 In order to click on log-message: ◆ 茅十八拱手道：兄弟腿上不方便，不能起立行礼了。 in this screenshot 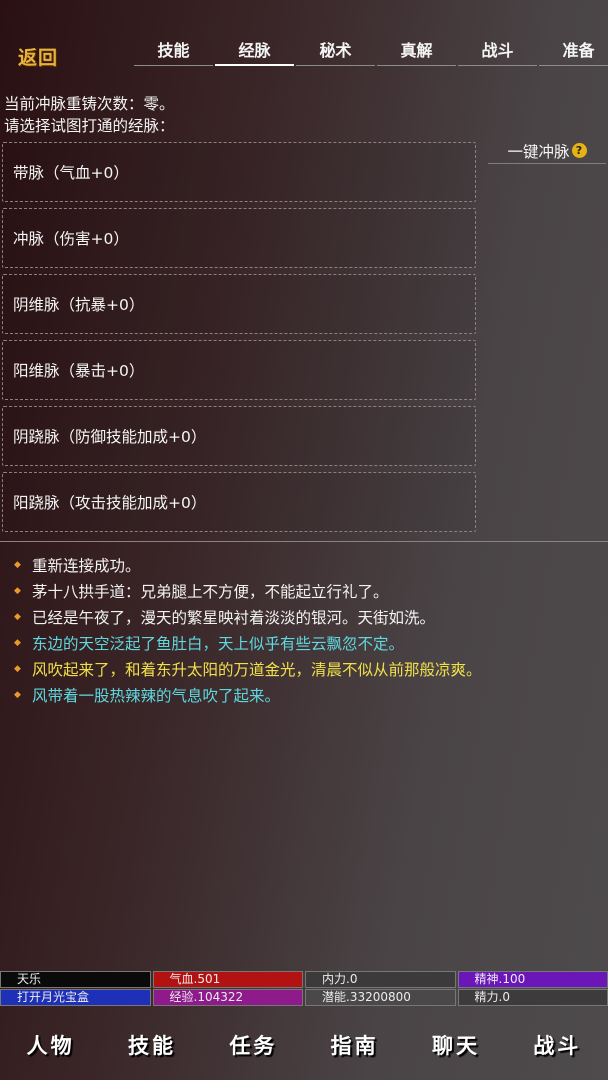, I will do `click(304, 591)`.